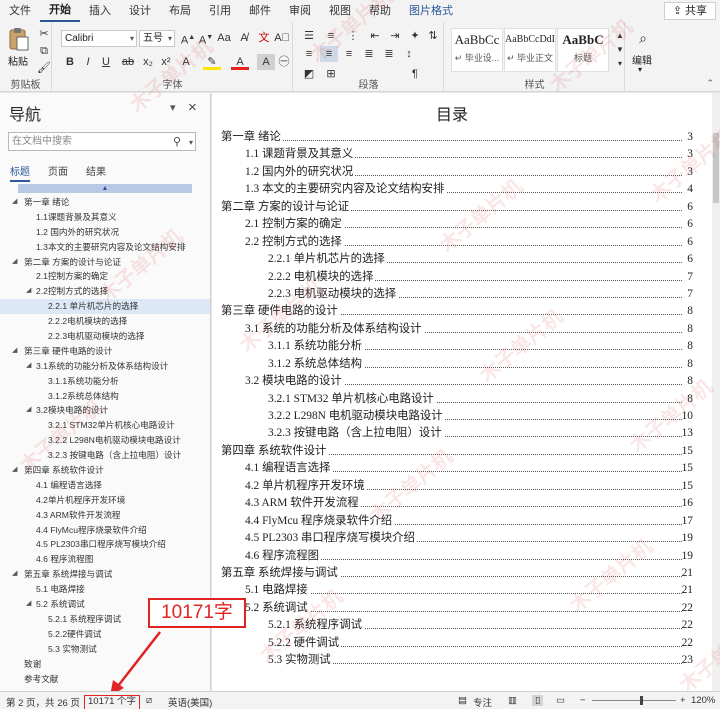 Image resolution: width=720 pixels, height=709 pixels. Describe the element at coordinates (44, 68) in the screenshot. I see `format-painter-icon: 🖌` at that location.